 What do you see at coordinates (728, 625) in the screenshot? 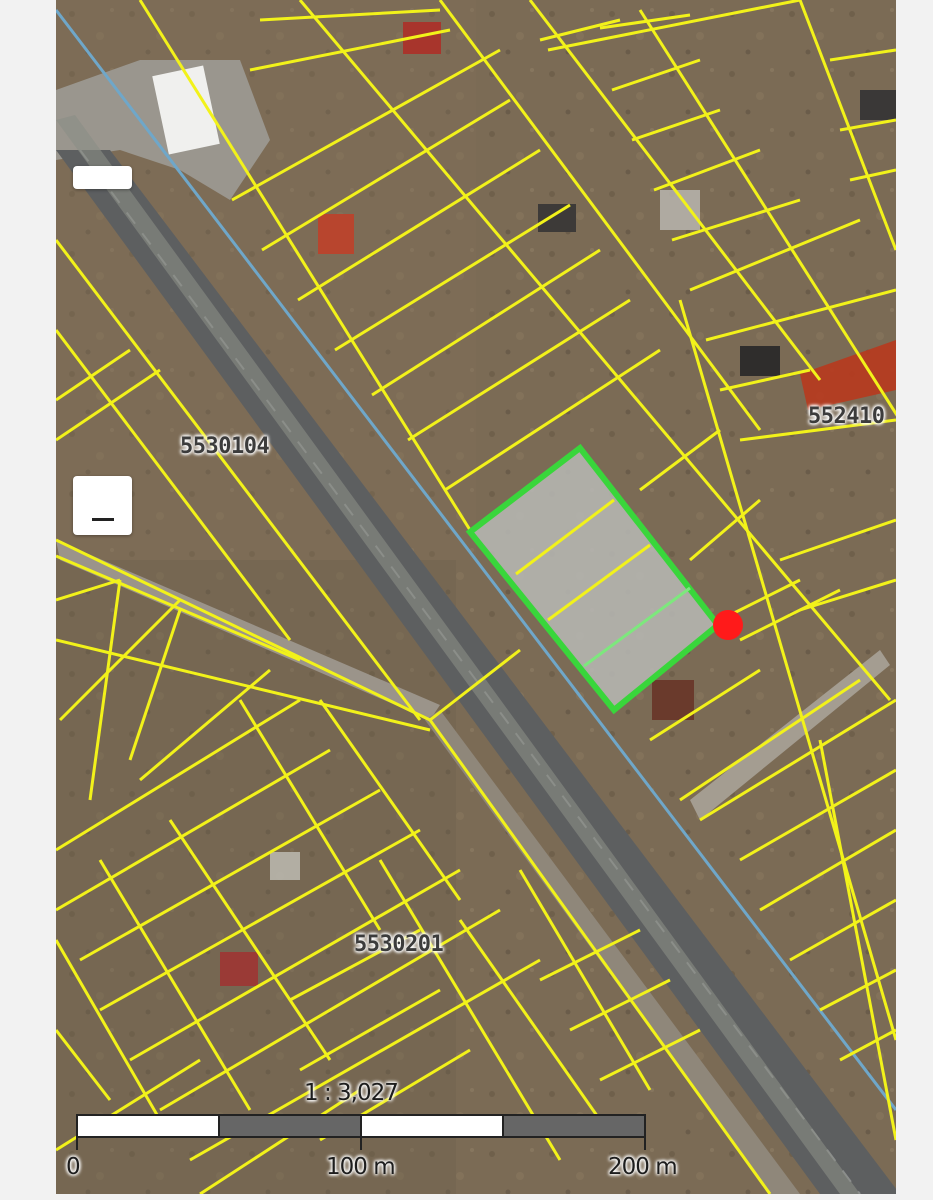
I see `location-marker` at bounding box center [728, 625].